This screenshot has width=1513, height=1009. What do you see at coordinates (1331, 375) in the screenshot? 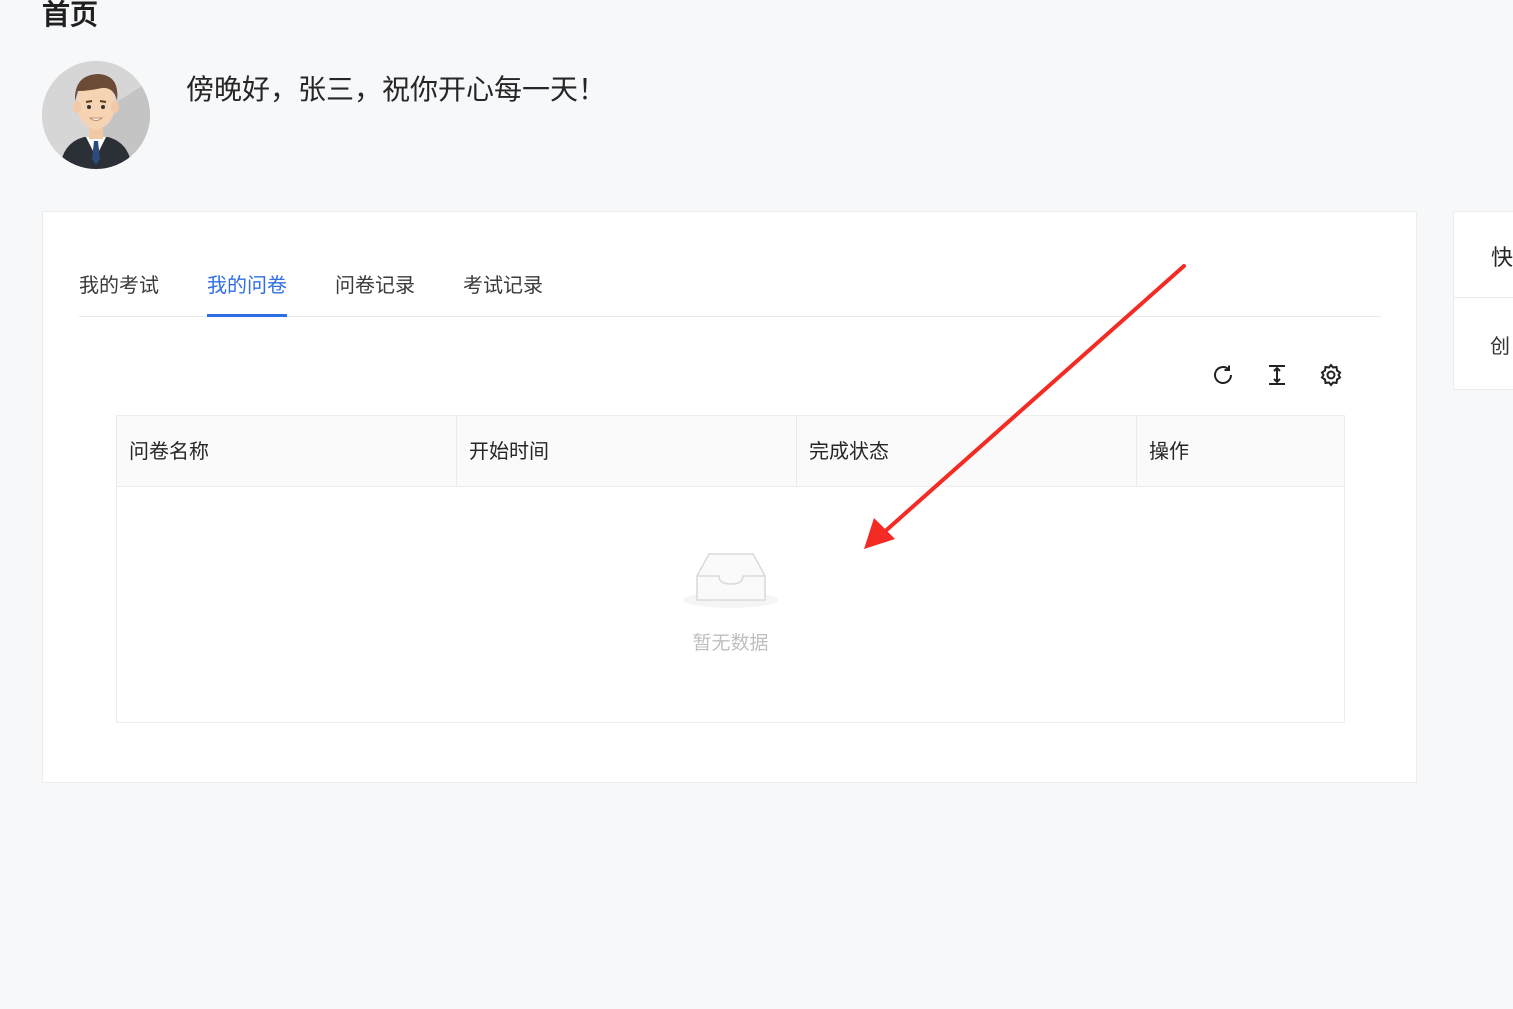
I see `settings-icon` at bounding box center [1331, 375].